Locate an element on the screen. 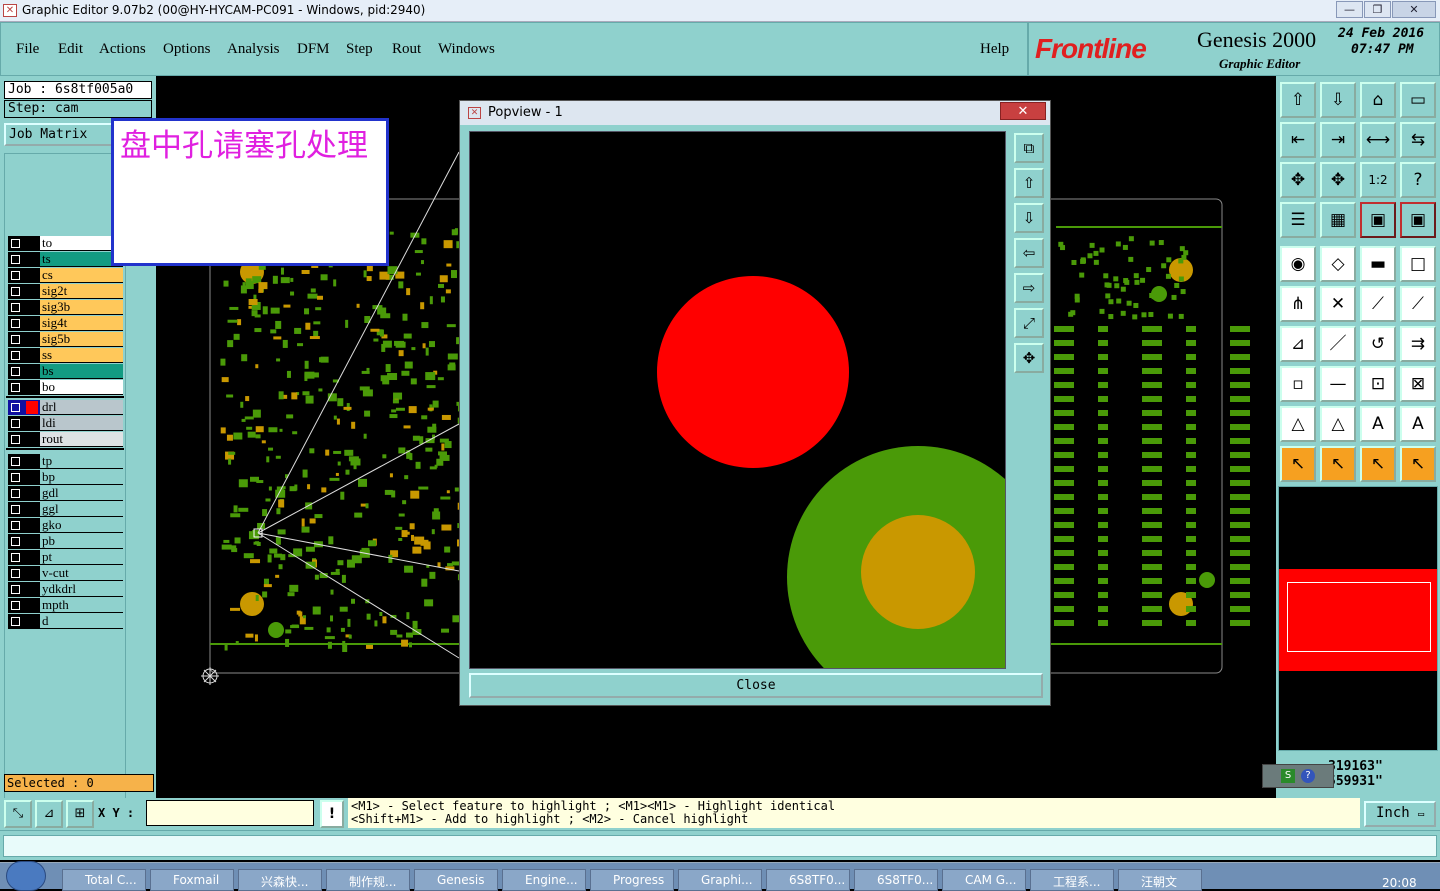 The width and height of the screenshot is (1440, 891). zoom-fit-icon: ⤢ is located at coordinates (1029, 323).